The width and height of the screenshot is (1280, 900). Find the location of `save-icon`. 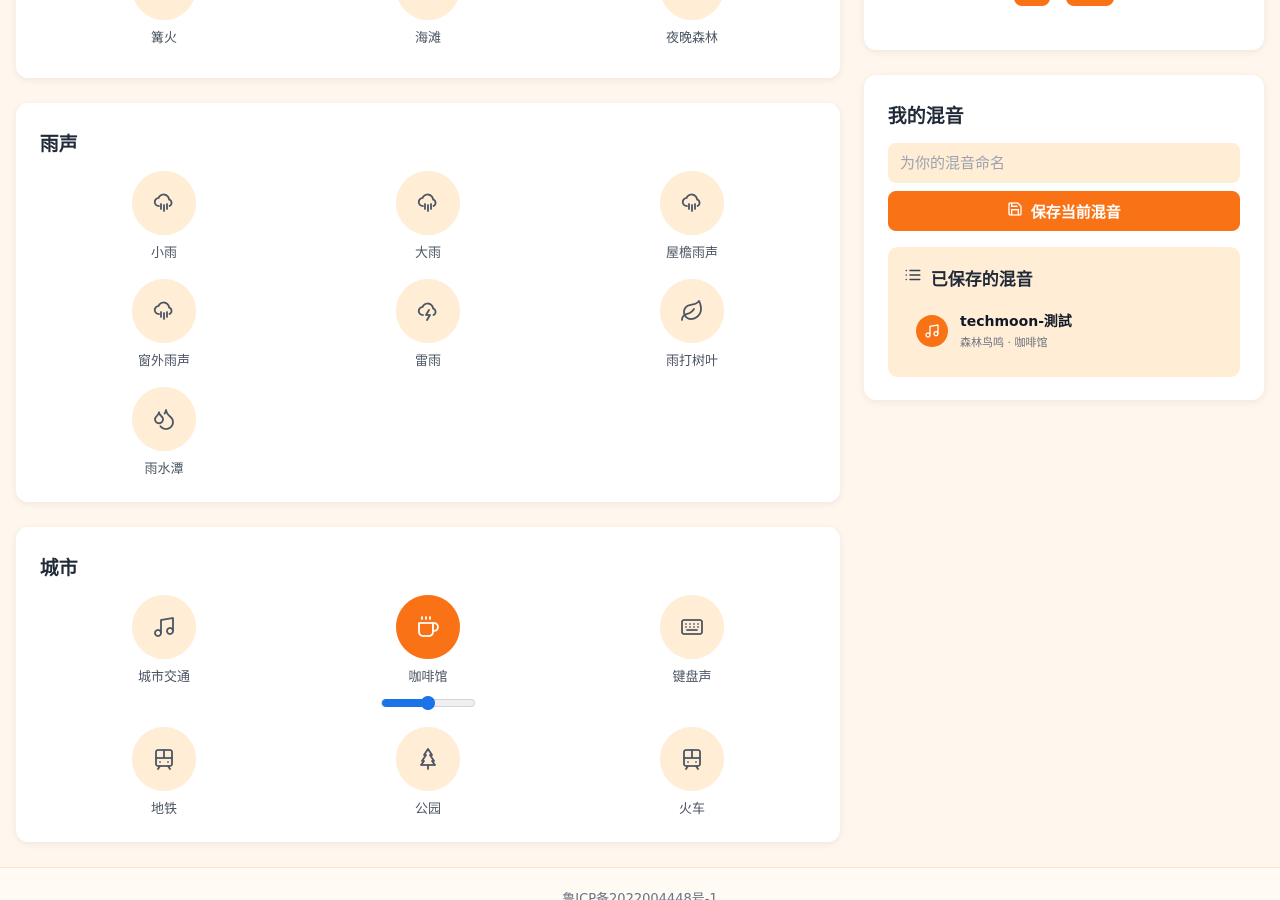

save-icon is located at coordinates (1015, 211).